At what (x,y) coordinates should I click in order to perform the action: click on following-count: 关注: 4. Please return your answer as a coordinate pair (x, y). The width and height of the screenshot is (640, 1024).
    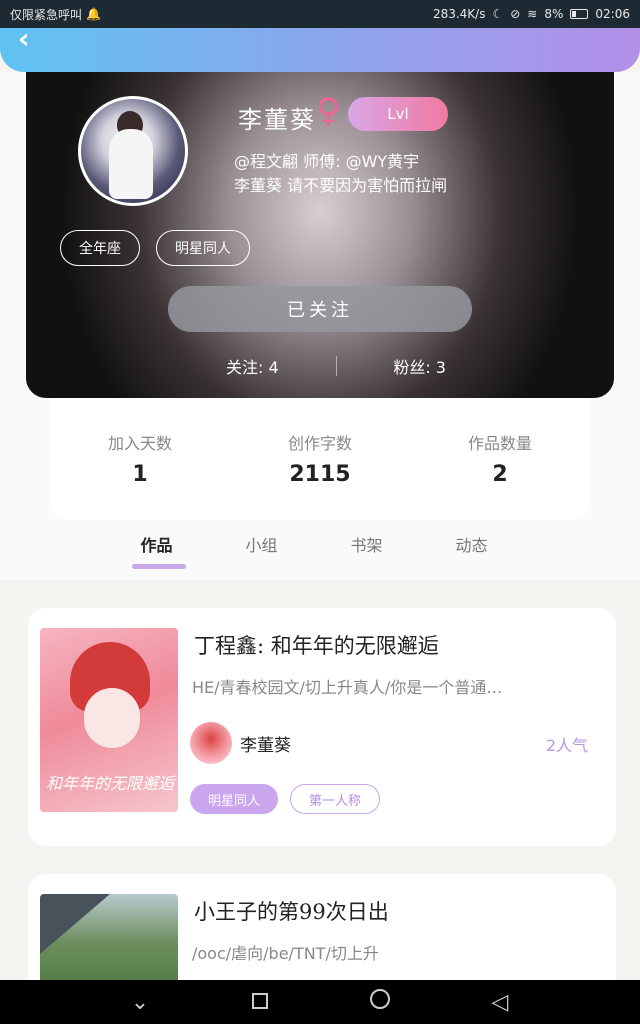
    Looking at the image, I should click on (252, 366).